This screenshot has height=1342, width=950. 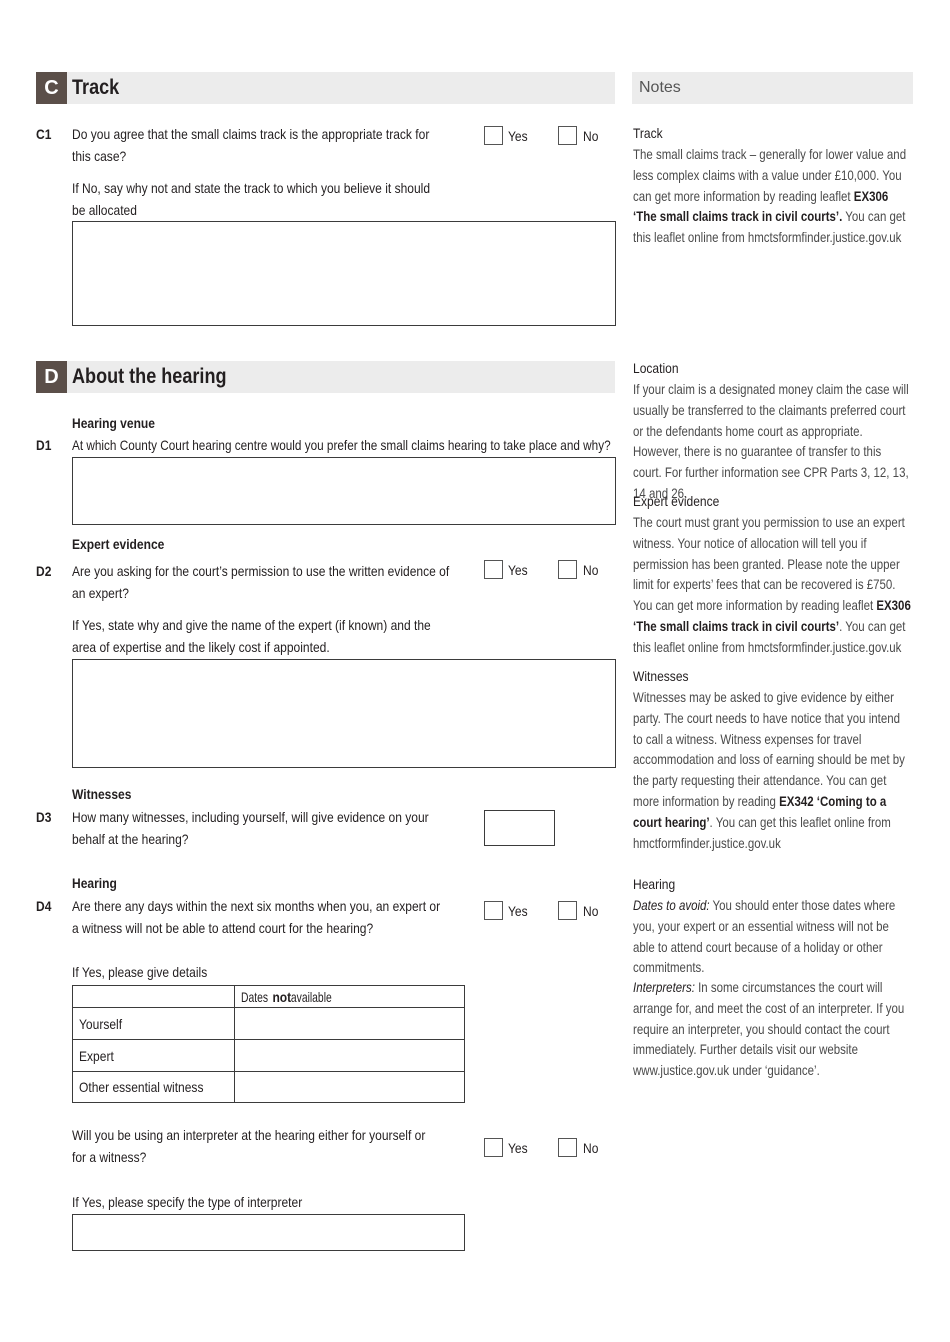 What do you see at coordinates (772, 88) in the screenshot?
I see `notes-header: Notes` at bounding box center [772, 88].